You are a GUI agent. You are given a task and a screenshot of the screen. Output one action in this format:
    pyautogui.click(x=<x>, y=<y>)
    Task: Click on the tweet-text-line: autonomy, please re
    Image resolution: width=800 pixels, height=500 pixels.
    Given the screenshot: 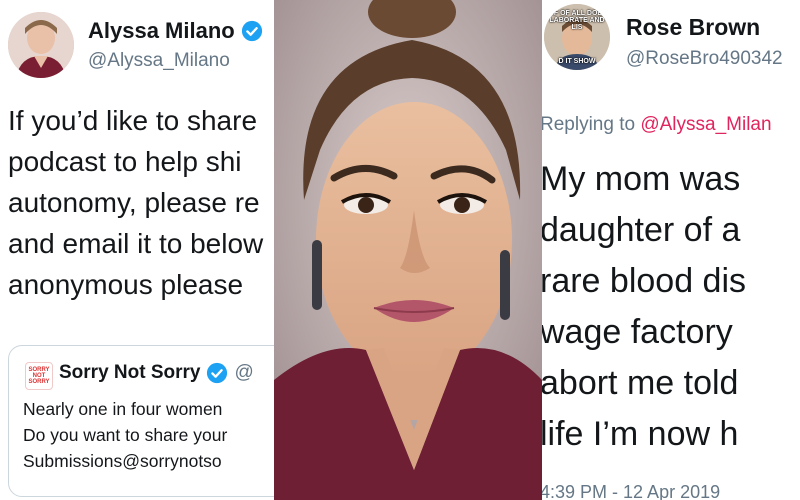 What is the action you would take?
    pyautogui.click(x=134, y=202)
    